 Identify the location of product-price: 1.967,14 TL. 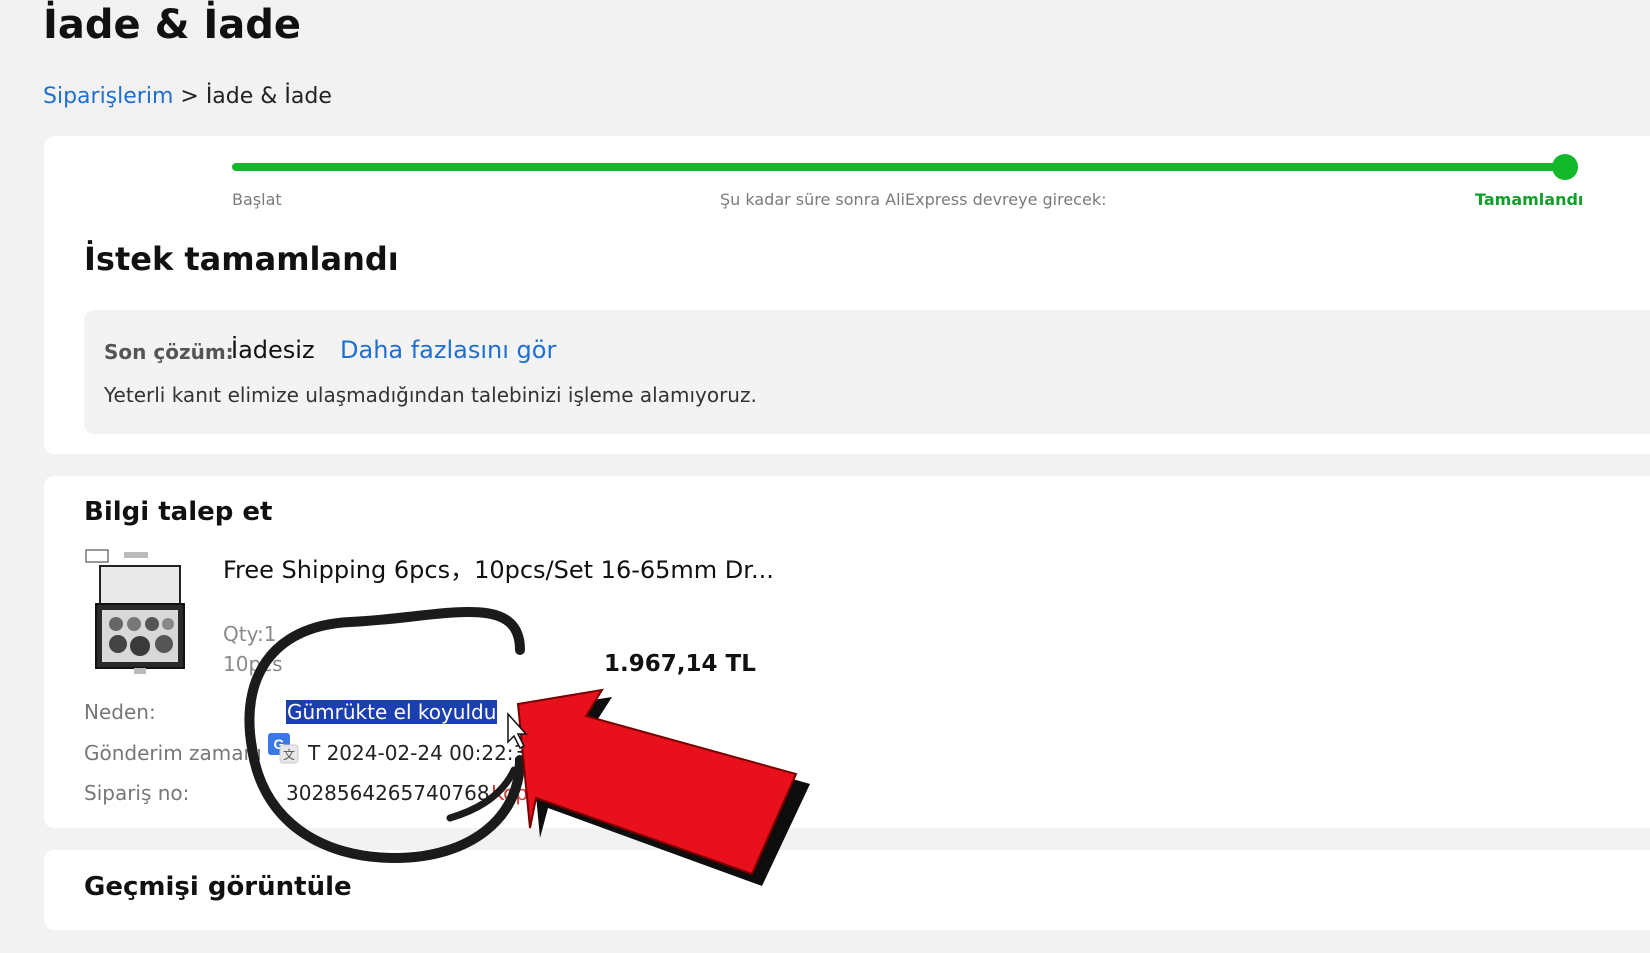
(680, 664).